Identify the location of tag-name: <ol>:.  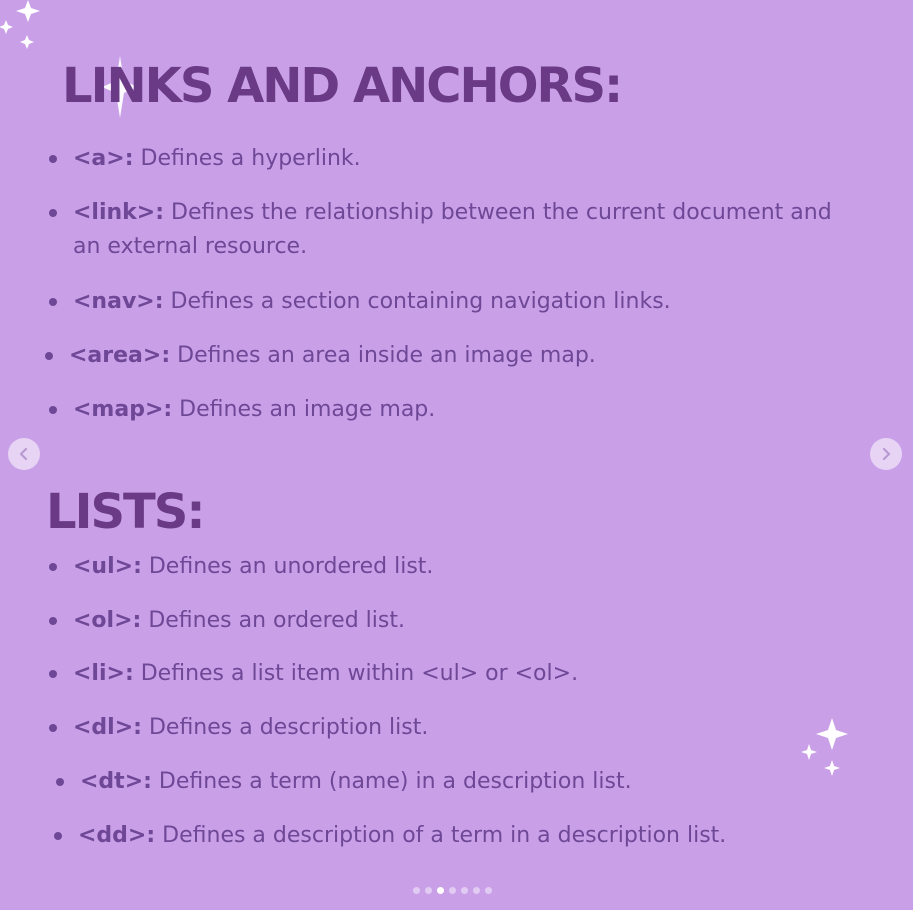
(107, 620).